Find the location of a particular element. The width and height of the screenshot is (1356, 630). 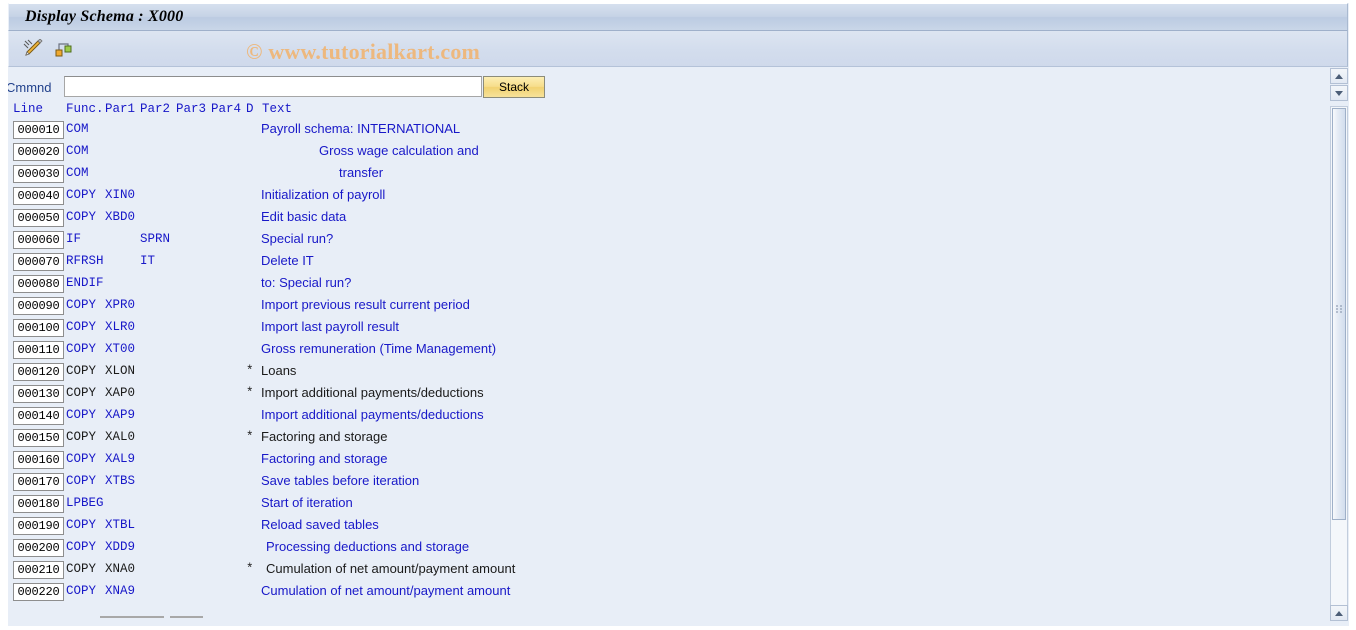

line-number-field: 000220 is located at coordinates (38, 592).